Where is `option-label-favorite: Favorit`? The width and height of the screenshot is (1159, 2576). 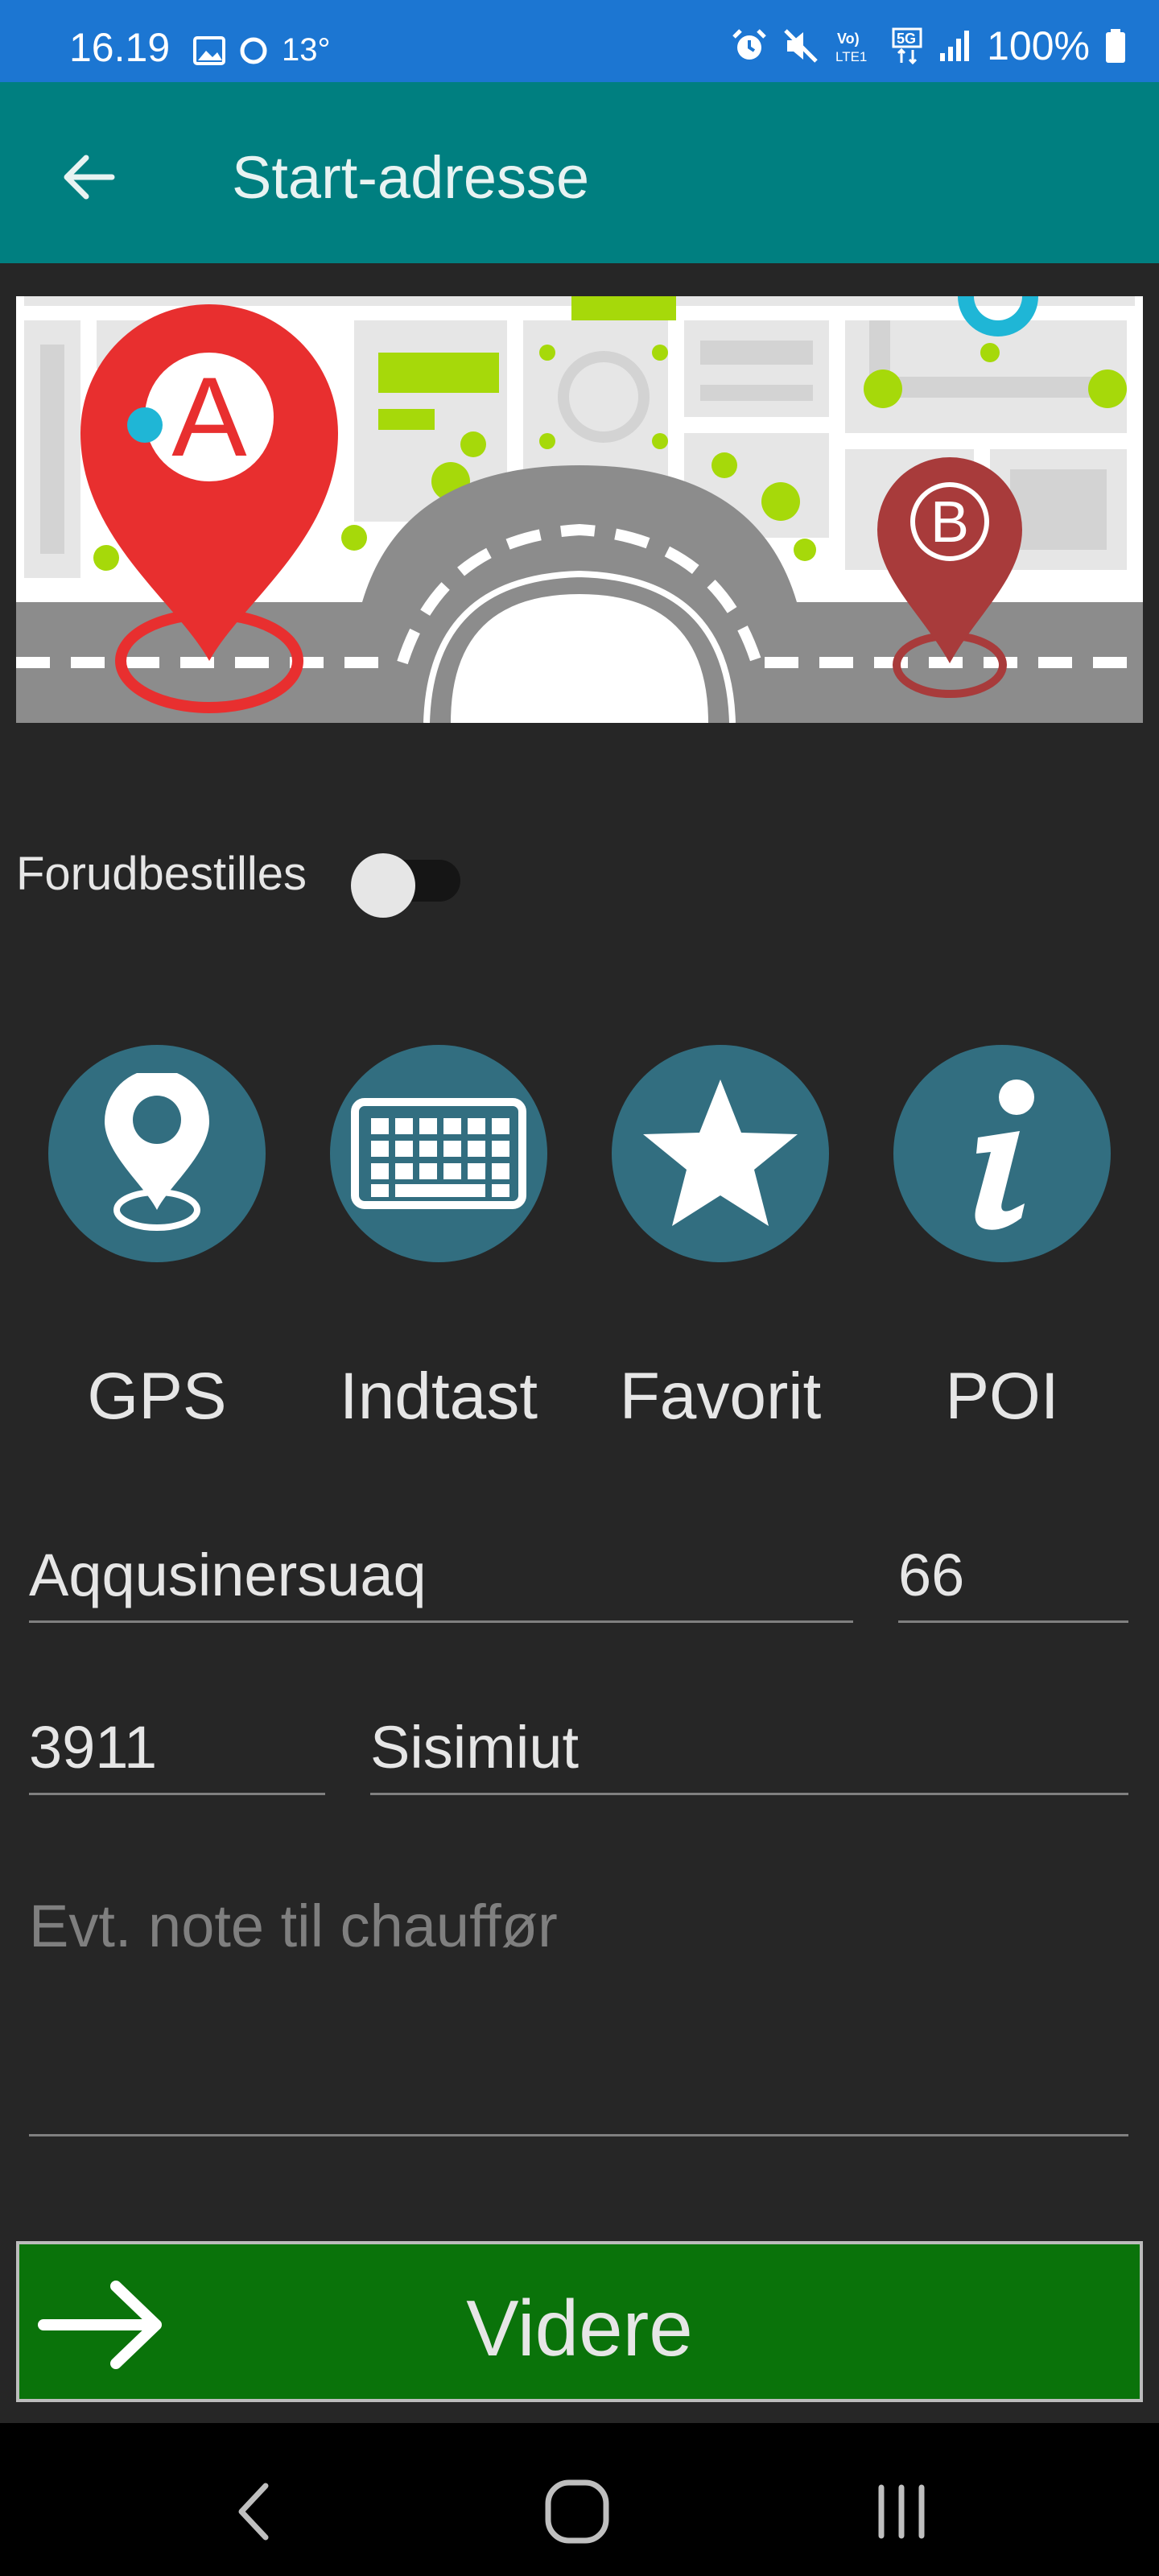 option-label-favorite: Favorit is located at coordinates (720, 1396).